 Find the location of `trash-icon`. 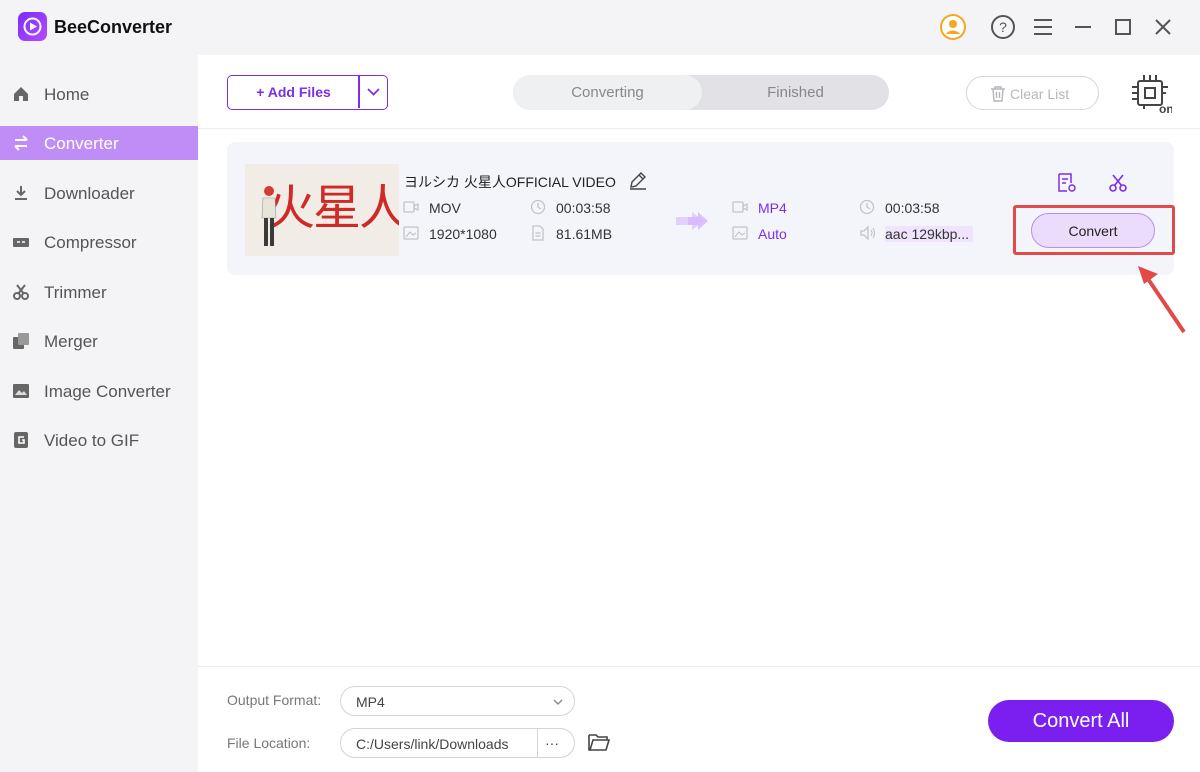

trash-icon is located at coordinates (998, 94).